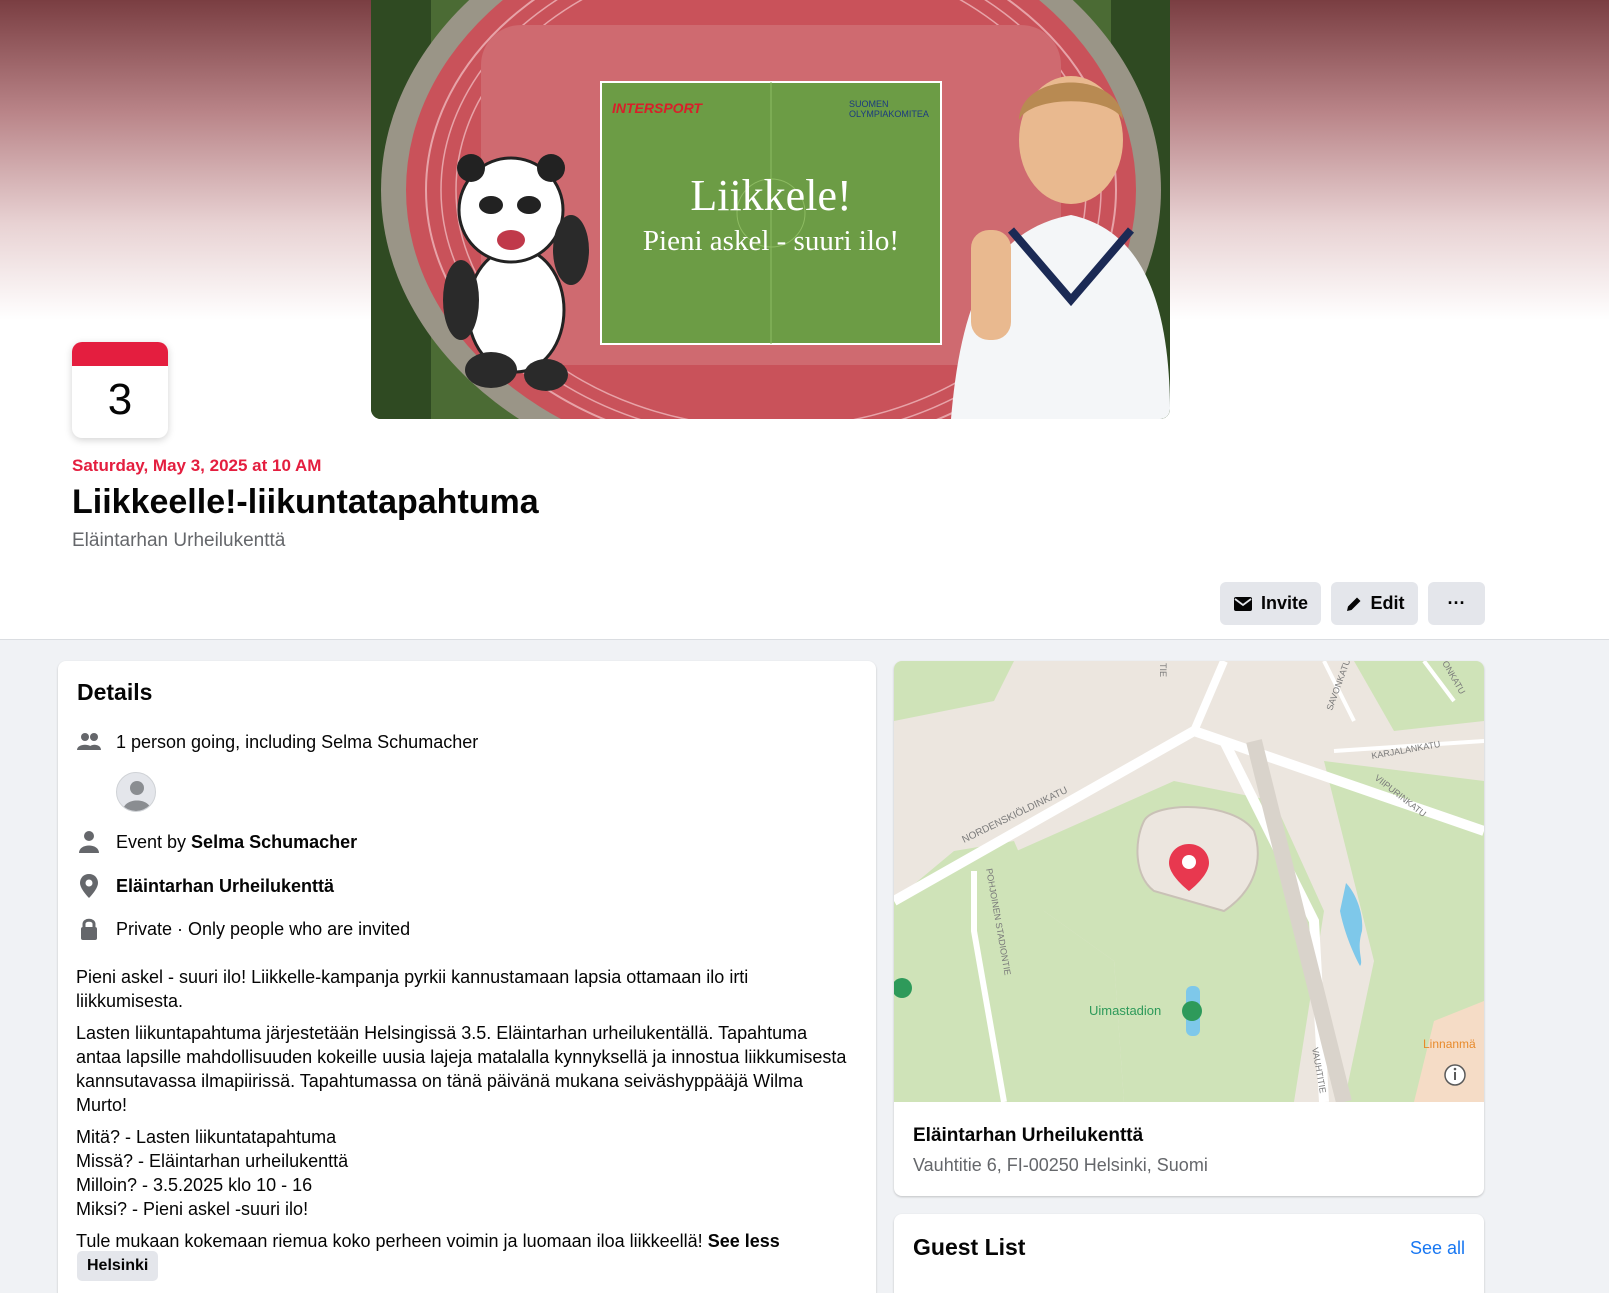 The image size is (1609, 1293). I want to click on svg-text: OLYMPIAKOMITEA, so click(889, 114).